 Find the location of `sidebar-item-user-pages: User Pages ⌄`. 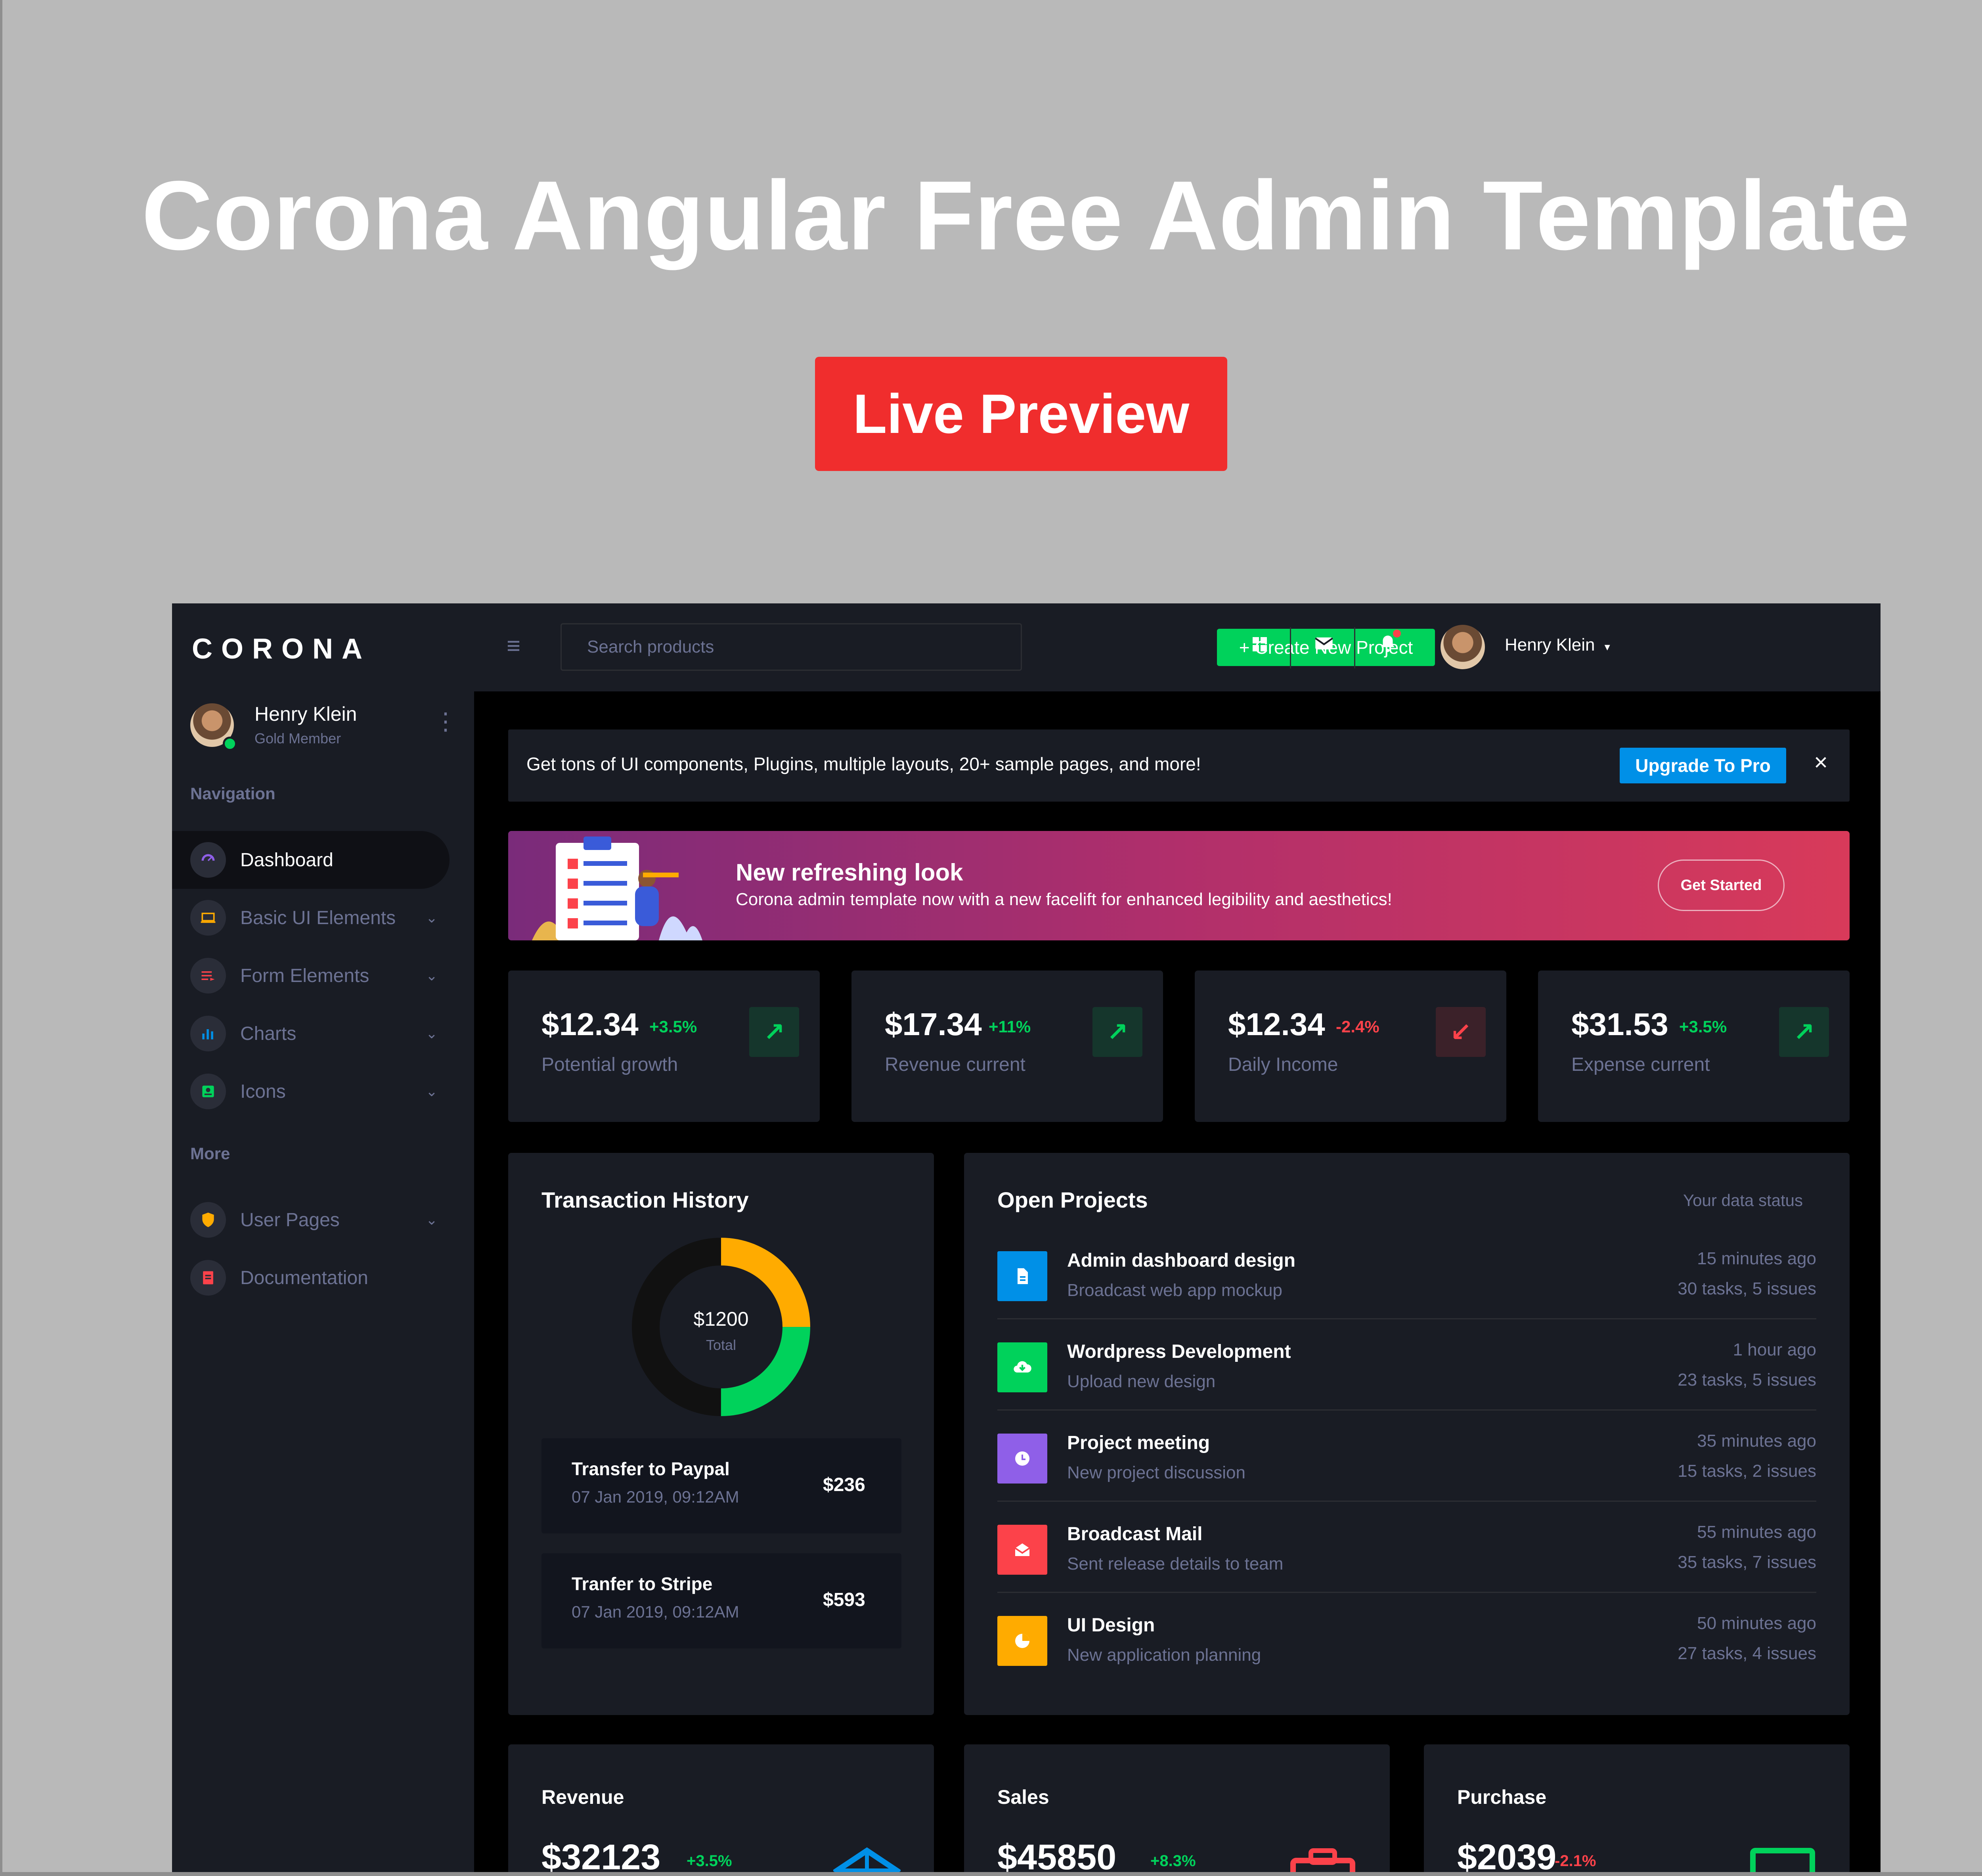

sidebar-item-user-pages: User Pages ⌄ is located at coordinates (311, 1220).